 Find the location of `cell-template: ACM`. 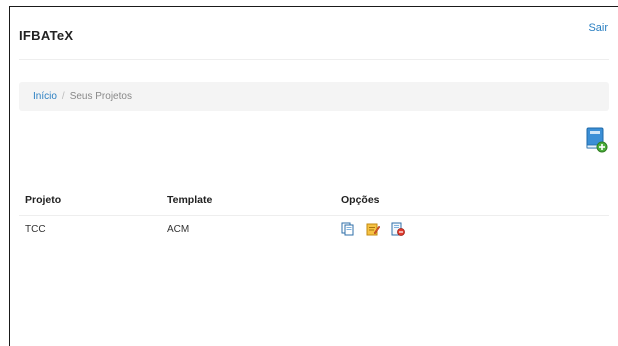

cell-template: ACM is located at coordinates (178, 229).